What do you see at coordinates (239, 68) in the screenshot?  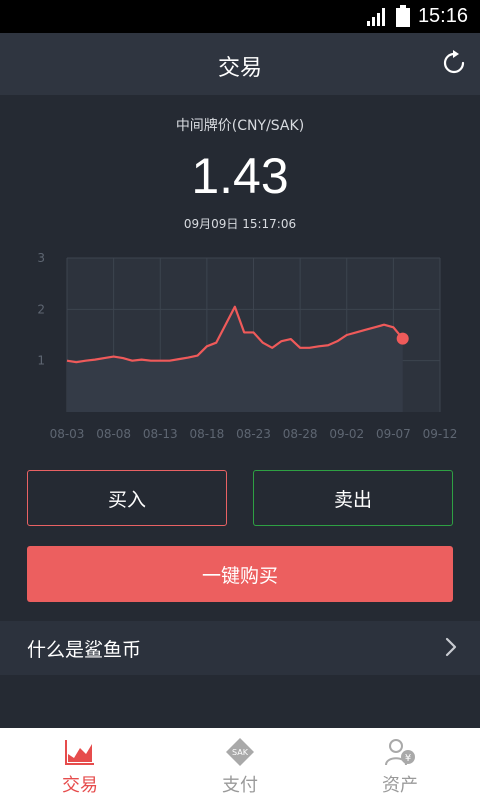 I see `page-title: 交易` at bounding box center [239, 68].